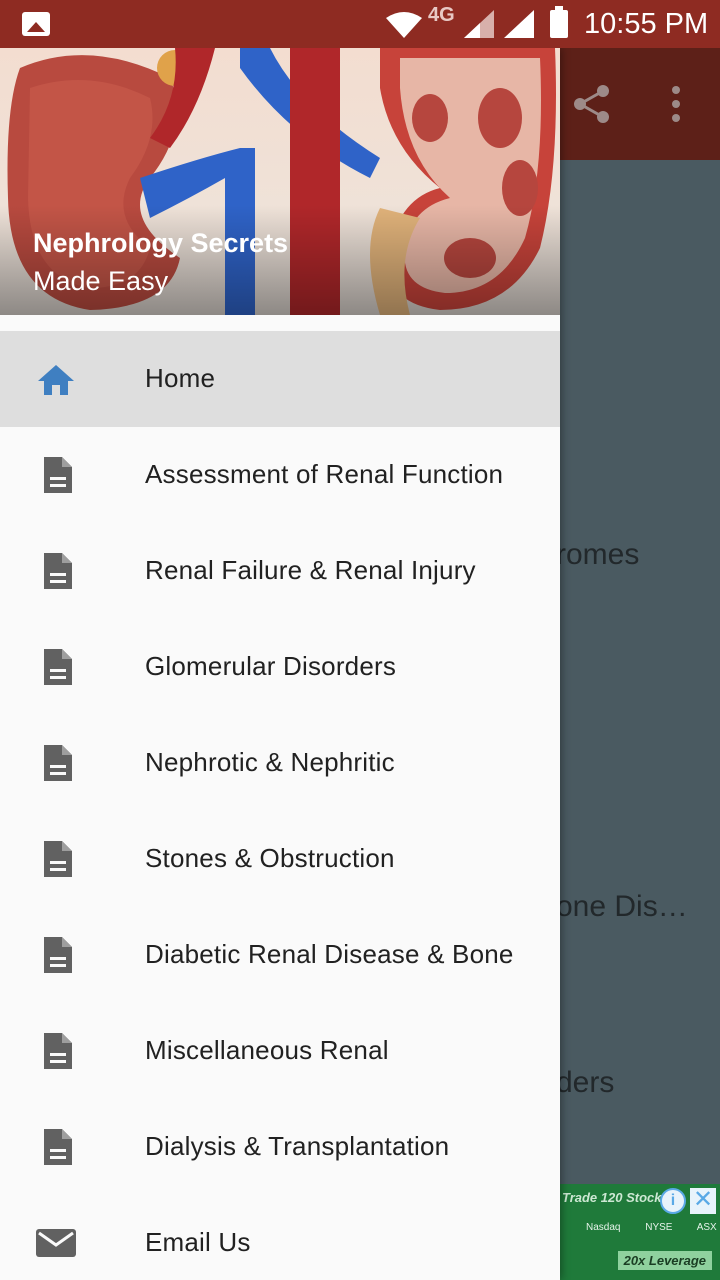  Describe the element at coordinates (101, 281) in the screenshot. I see `drawer-subtitle: Made Easy` at that location.